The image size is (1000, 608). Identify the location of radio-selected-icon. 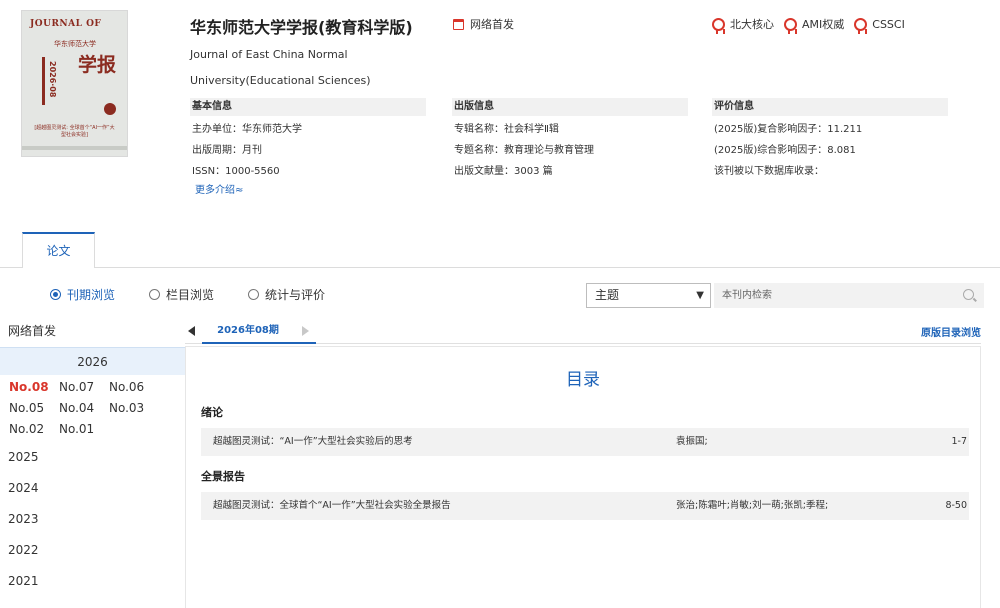
(55, 294).